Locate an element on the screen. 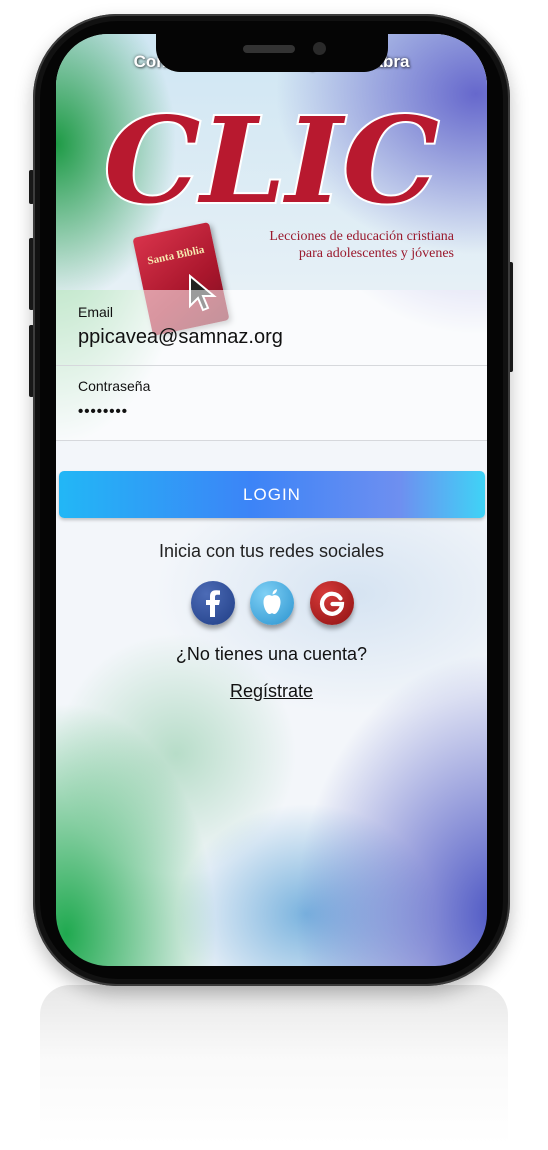 The width and height of the screenshot is (548, 1150). subtitle-line-1: Lecciones de educación cristiana is located at coordinates (361, 236).